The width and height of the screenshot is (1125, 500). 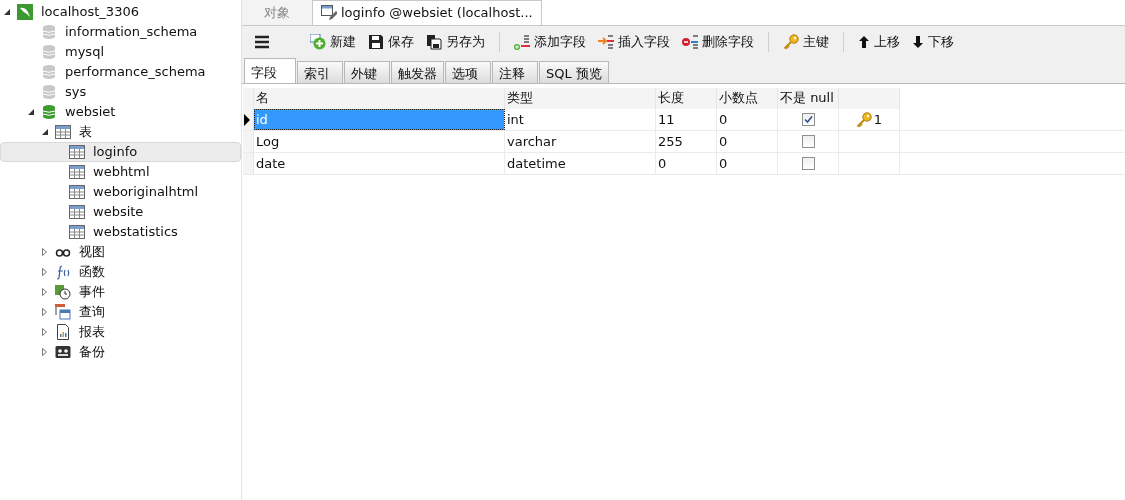 I want to click on toolbar-button: 上移, so click(x=879, y=42).